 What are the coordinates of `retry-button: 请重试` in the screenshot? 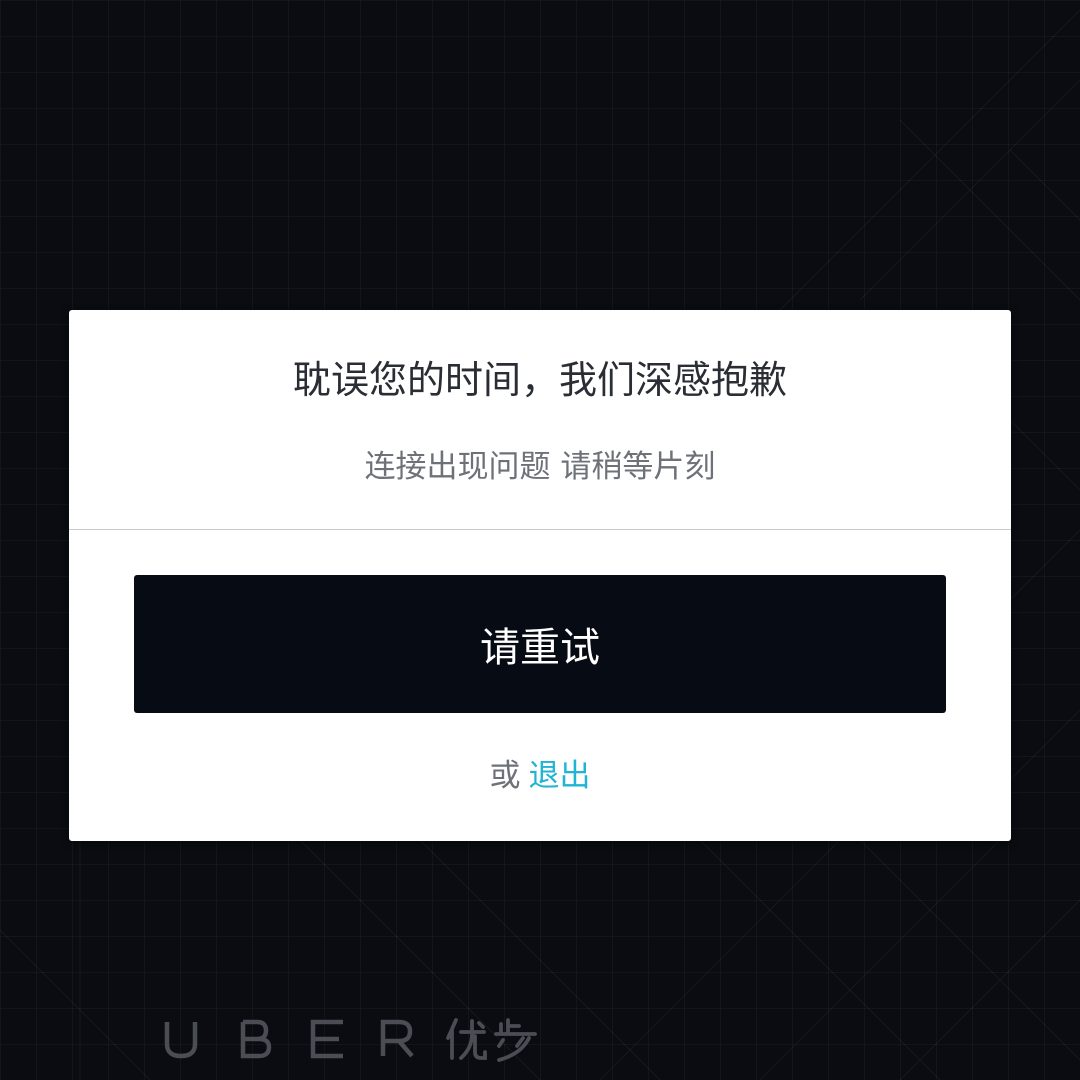 It's located at (540, 644).